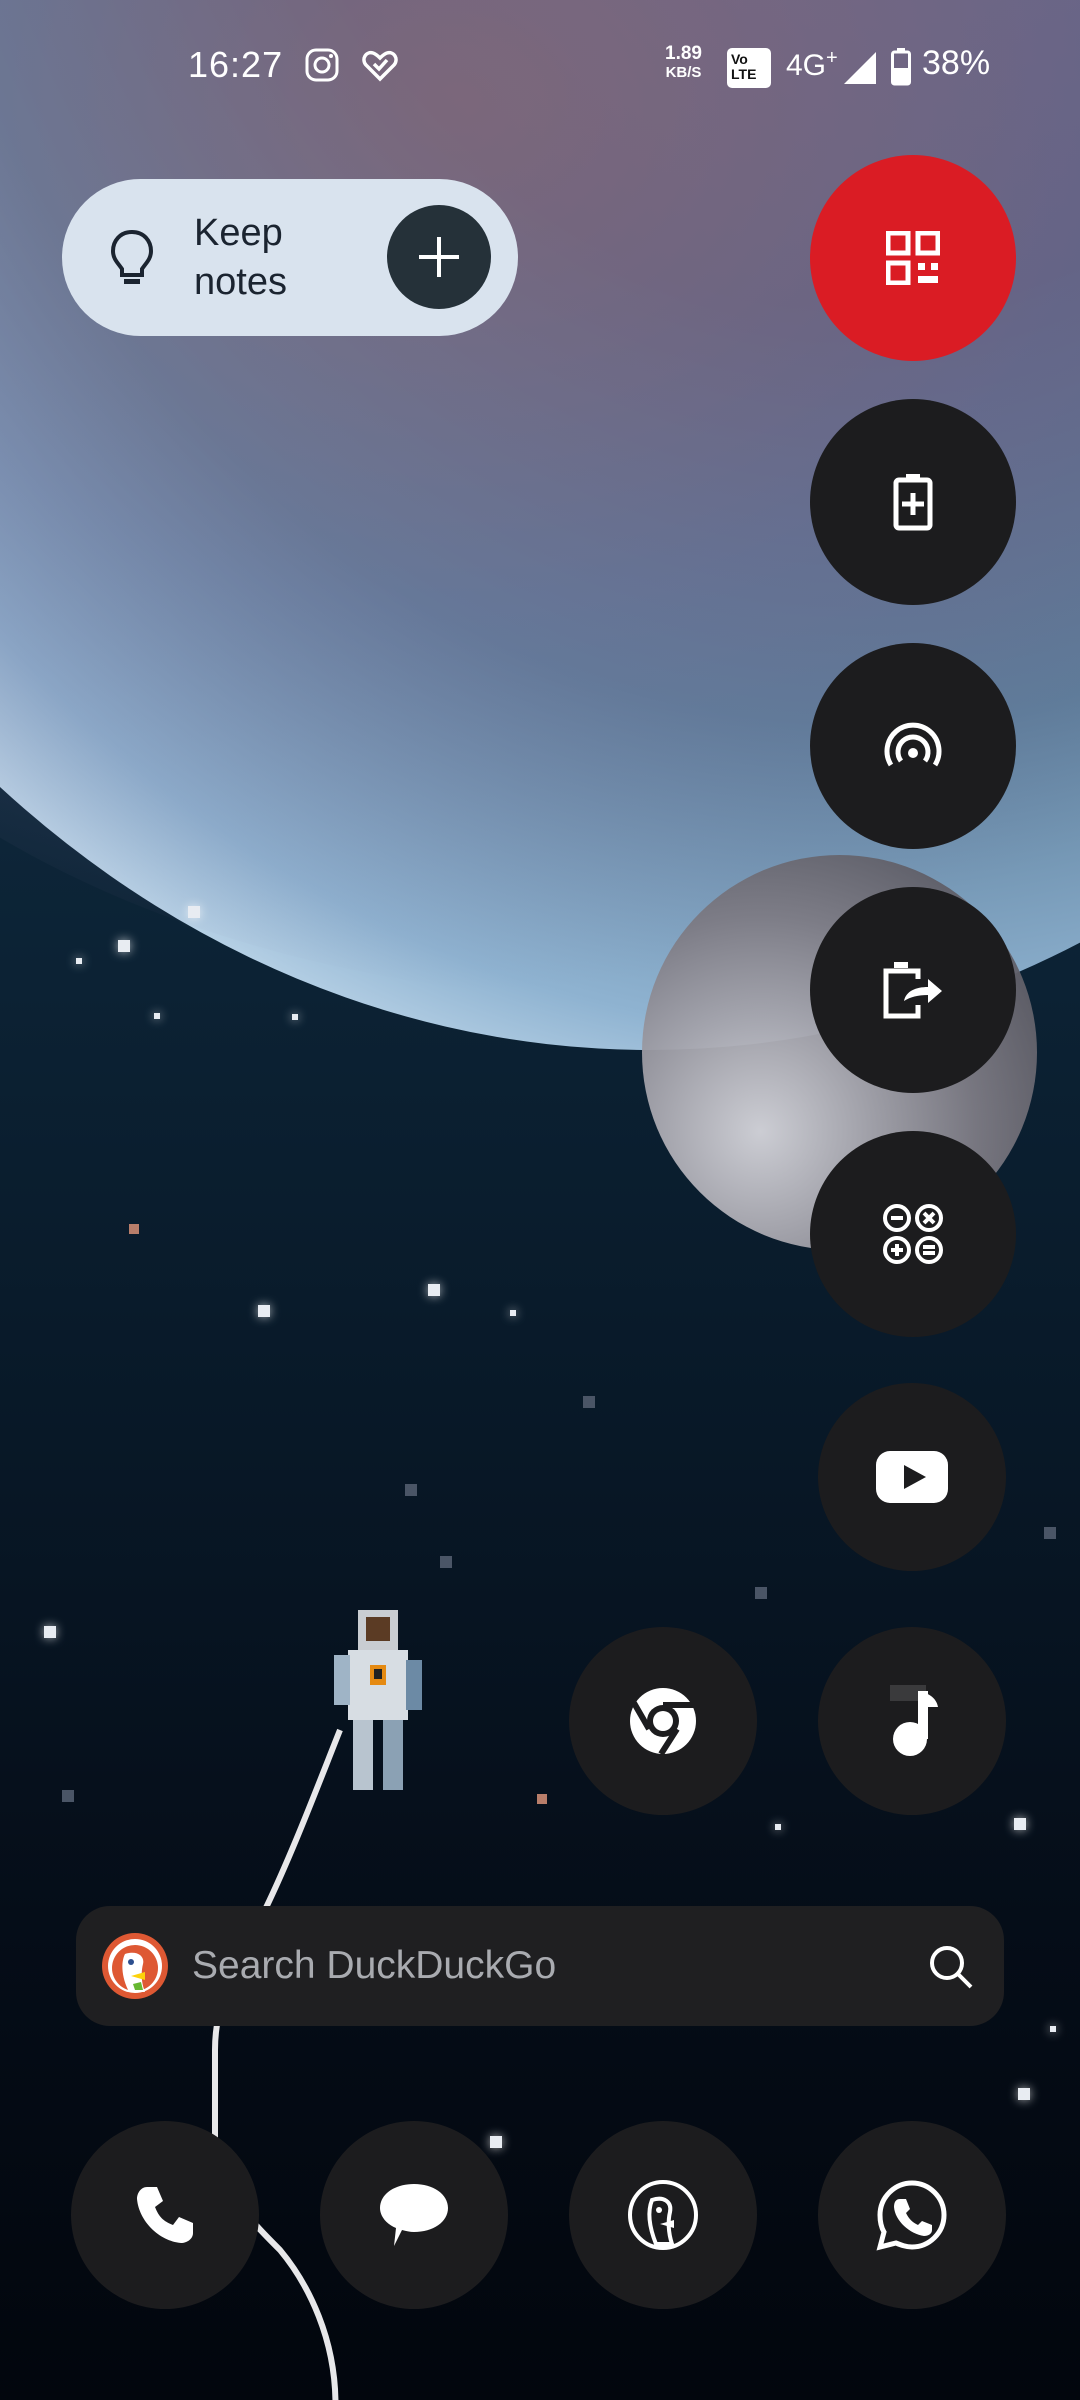 Image resolution: width=1080 pixels, height=2400 pixels. I want to click on chrome-icon, so click(663, 1722).